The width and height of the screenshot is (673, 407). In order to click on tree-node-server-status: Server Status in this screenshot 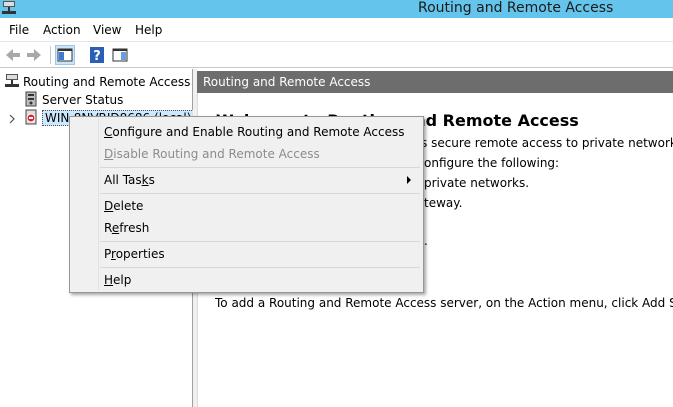, I will do `click(73, 100)`.